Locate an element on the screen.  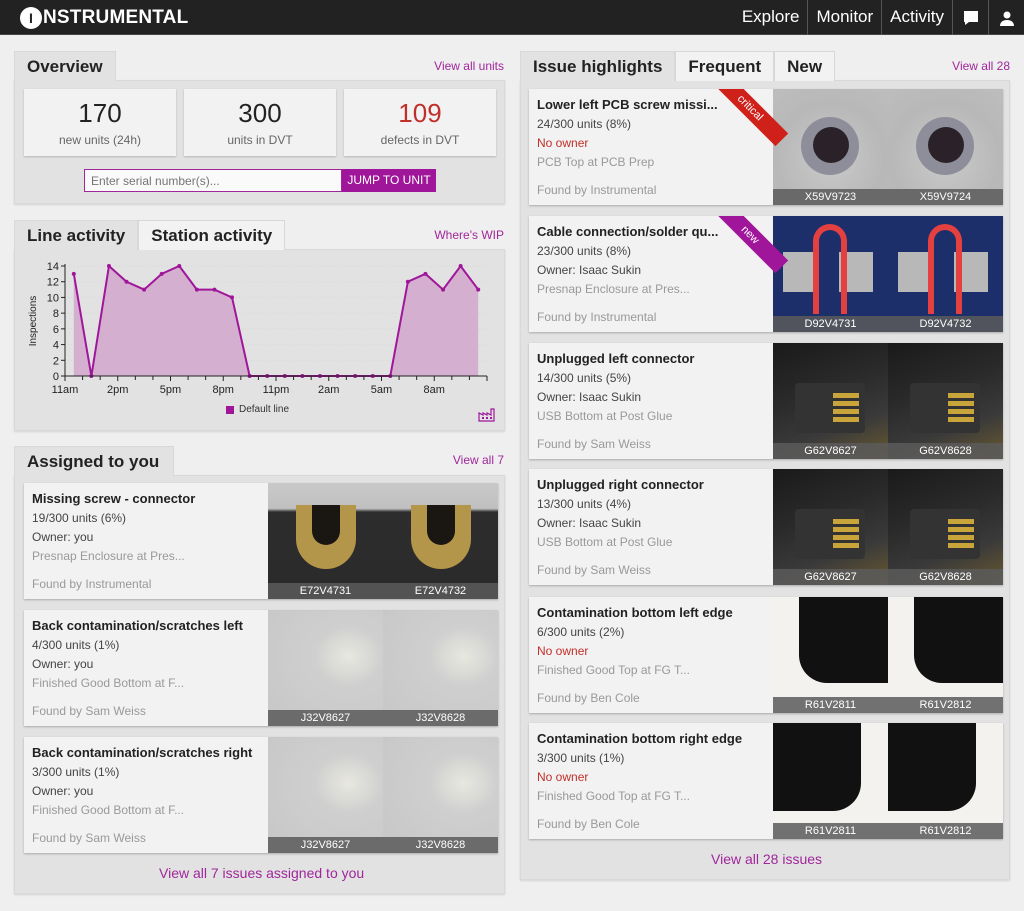
stat-defects-in-dvt: 109 defects in DVT is located at coordinates (420, 122).